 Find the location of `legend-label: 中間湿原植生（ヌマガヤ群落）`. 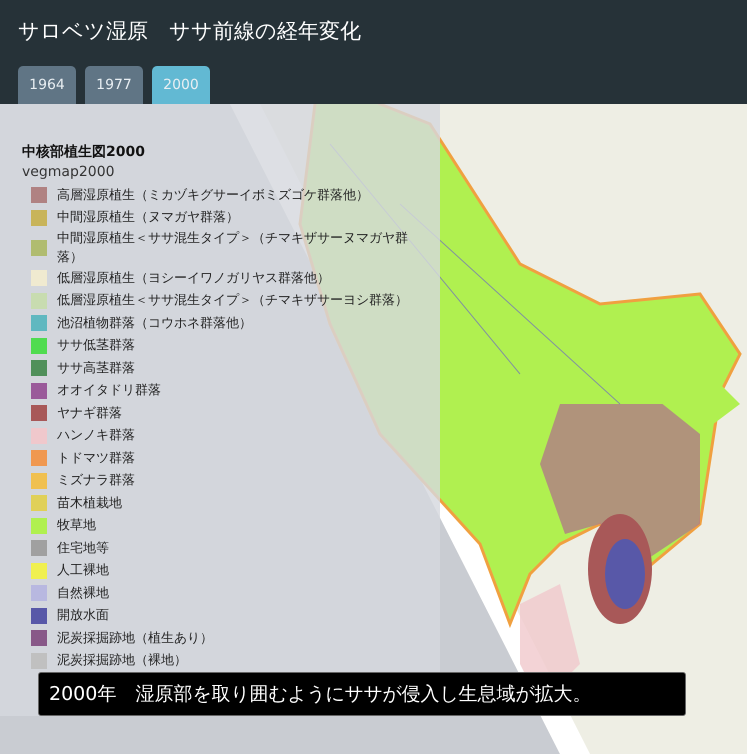

legend-label: 中間湿原植生（ヌマガヤ群落） is located at coordinates (148, 218).